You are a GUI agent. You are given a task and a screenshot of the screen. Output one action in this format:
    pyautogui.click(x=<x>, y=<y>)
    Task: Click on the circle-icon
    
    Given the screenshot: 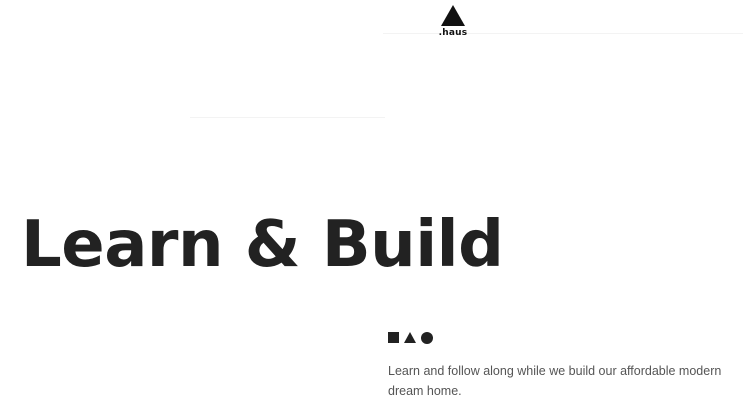 What is the action you would take?
    pyautogui.click(x=427, y=337)
    